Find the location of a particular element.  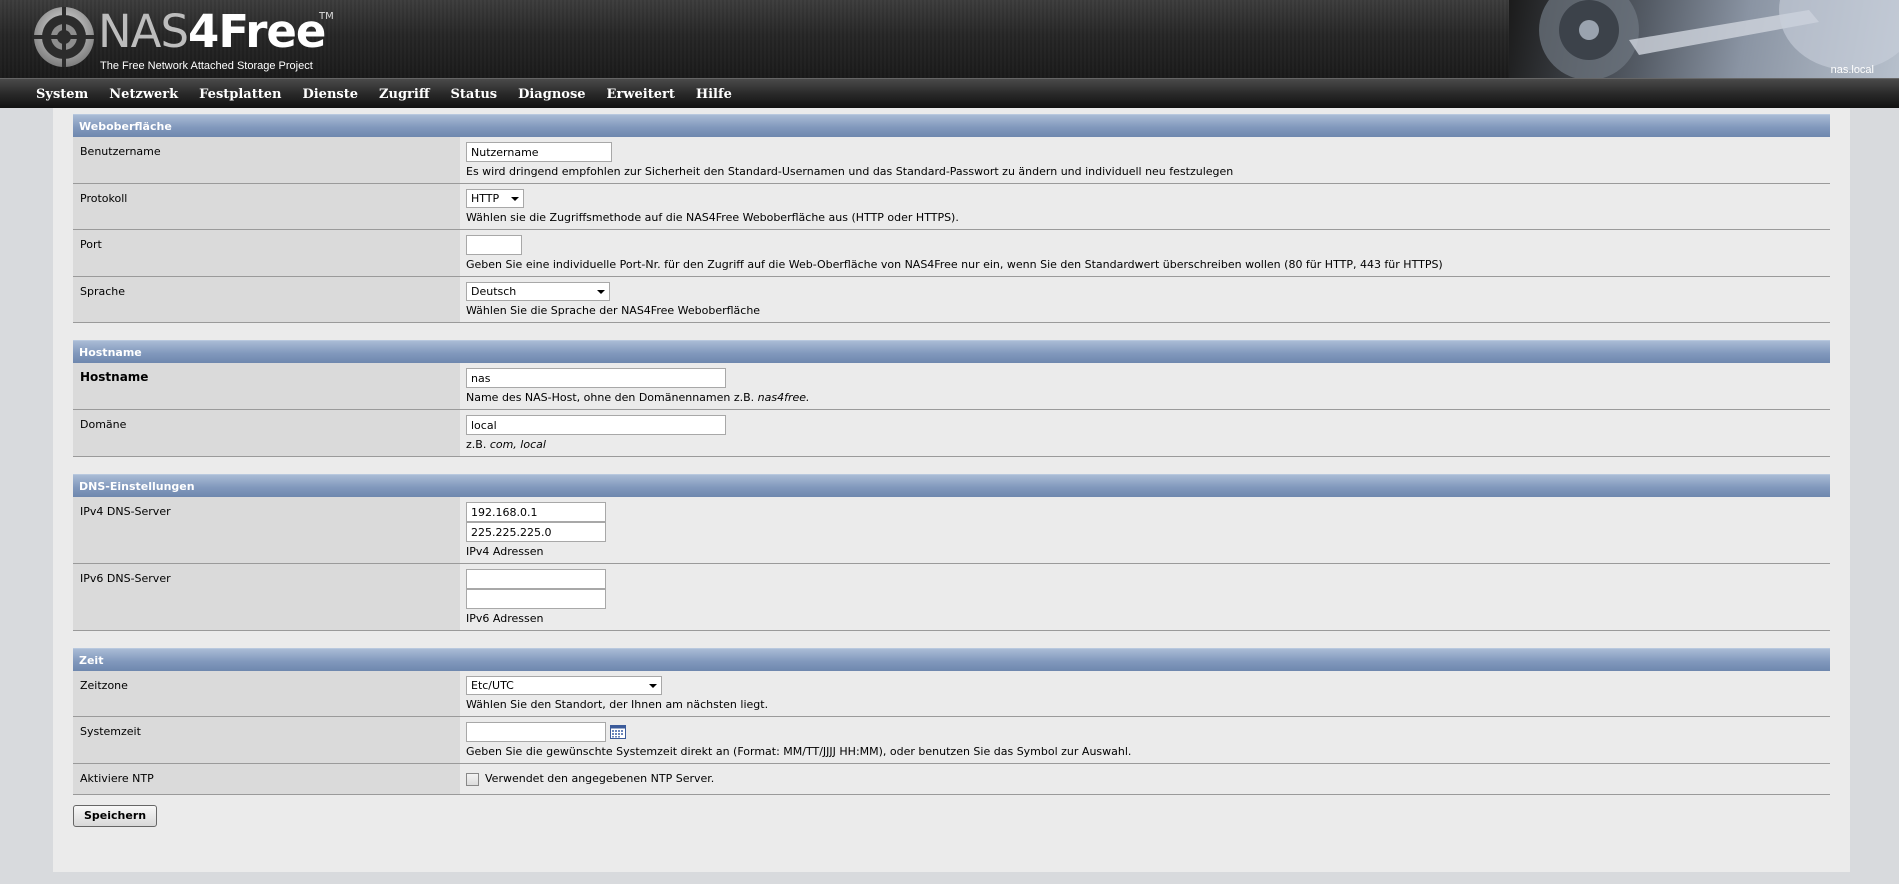

hostname-label: Hostname is located at coordinates (266, 386).